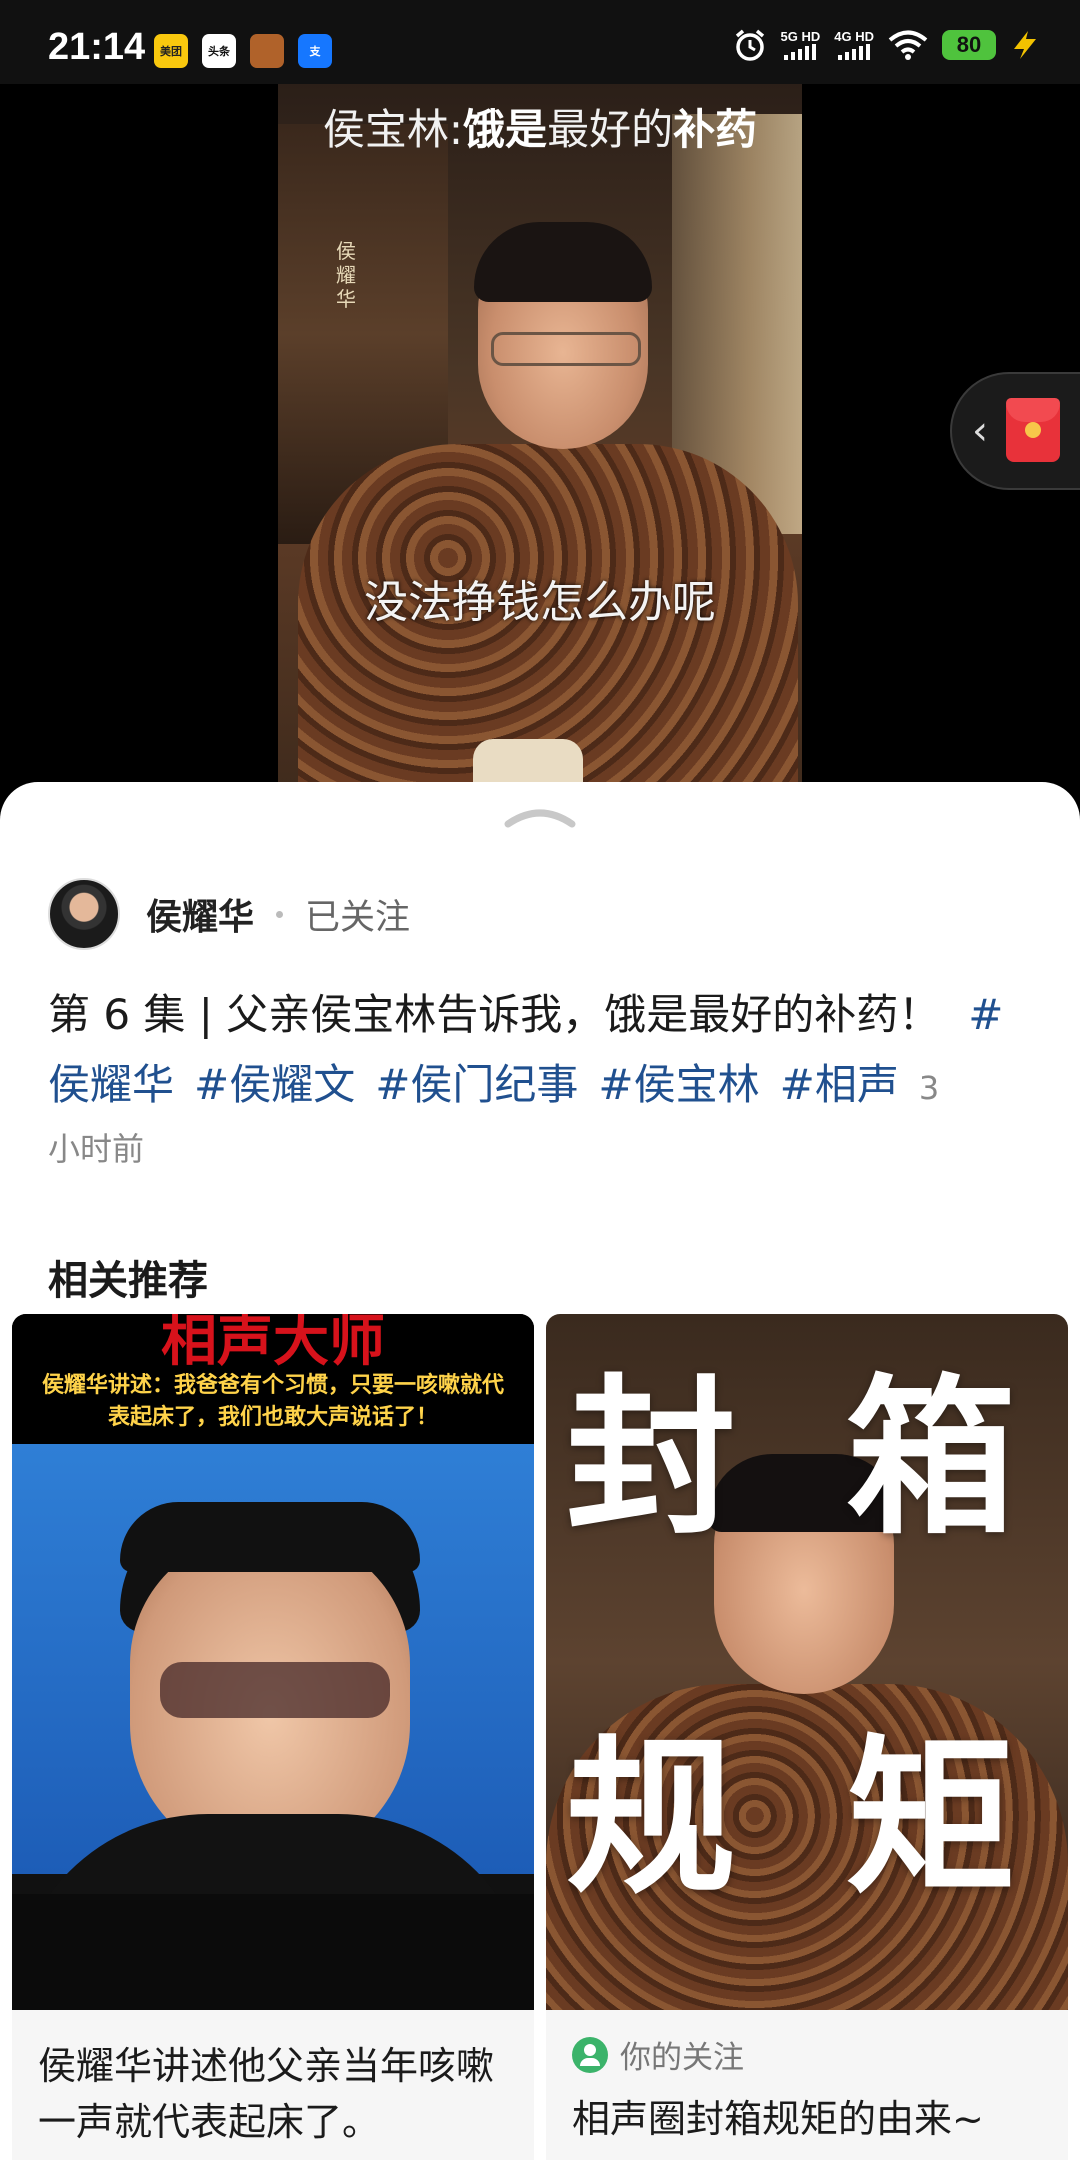 The width and height of the screenshot is (1080, 2160). What do you see at coordinates (540, 816) in the screenshot?
I see `collapse-handle-icon` at bounding box center [540, 816].